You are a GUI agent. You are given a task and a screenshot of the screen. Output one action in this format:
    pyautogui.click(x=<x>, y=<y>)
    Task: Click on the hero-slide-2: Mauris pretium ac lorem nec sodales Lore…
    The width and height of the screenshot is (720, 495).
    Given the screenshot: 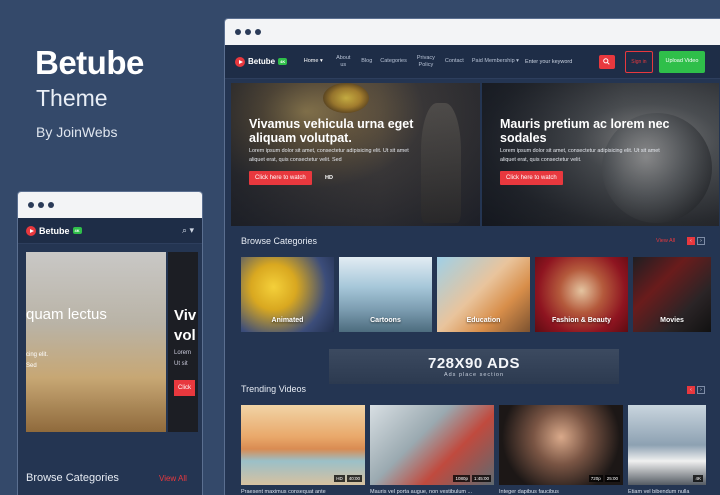 What is the action you would take?
    pyautogui.click(x=600, y=154)
    